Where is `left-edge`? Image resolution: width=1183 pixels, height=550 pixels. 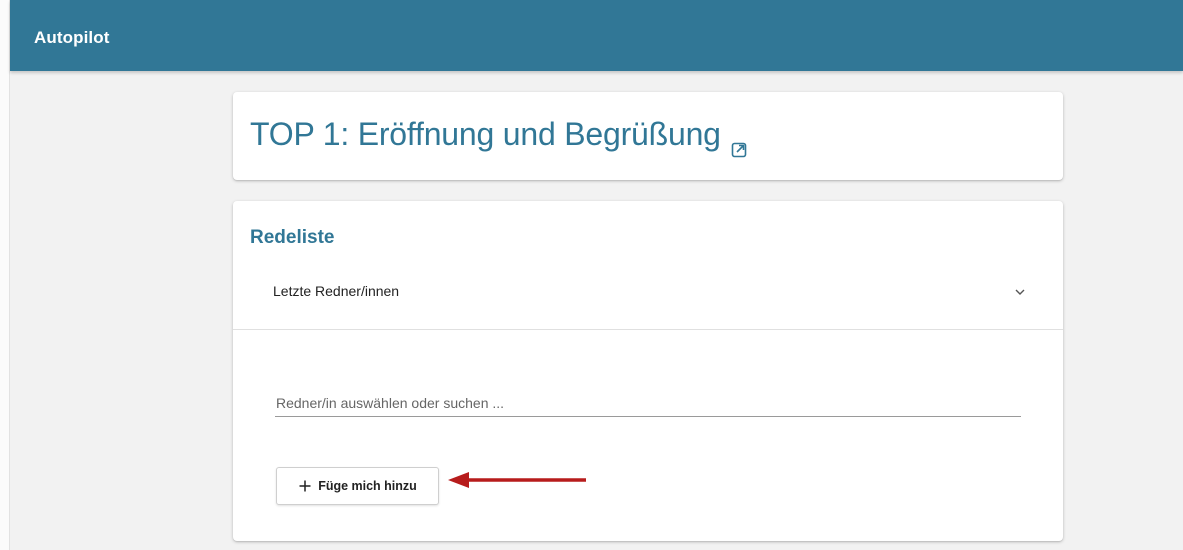
left-edge is located at coordinates (5, 275).